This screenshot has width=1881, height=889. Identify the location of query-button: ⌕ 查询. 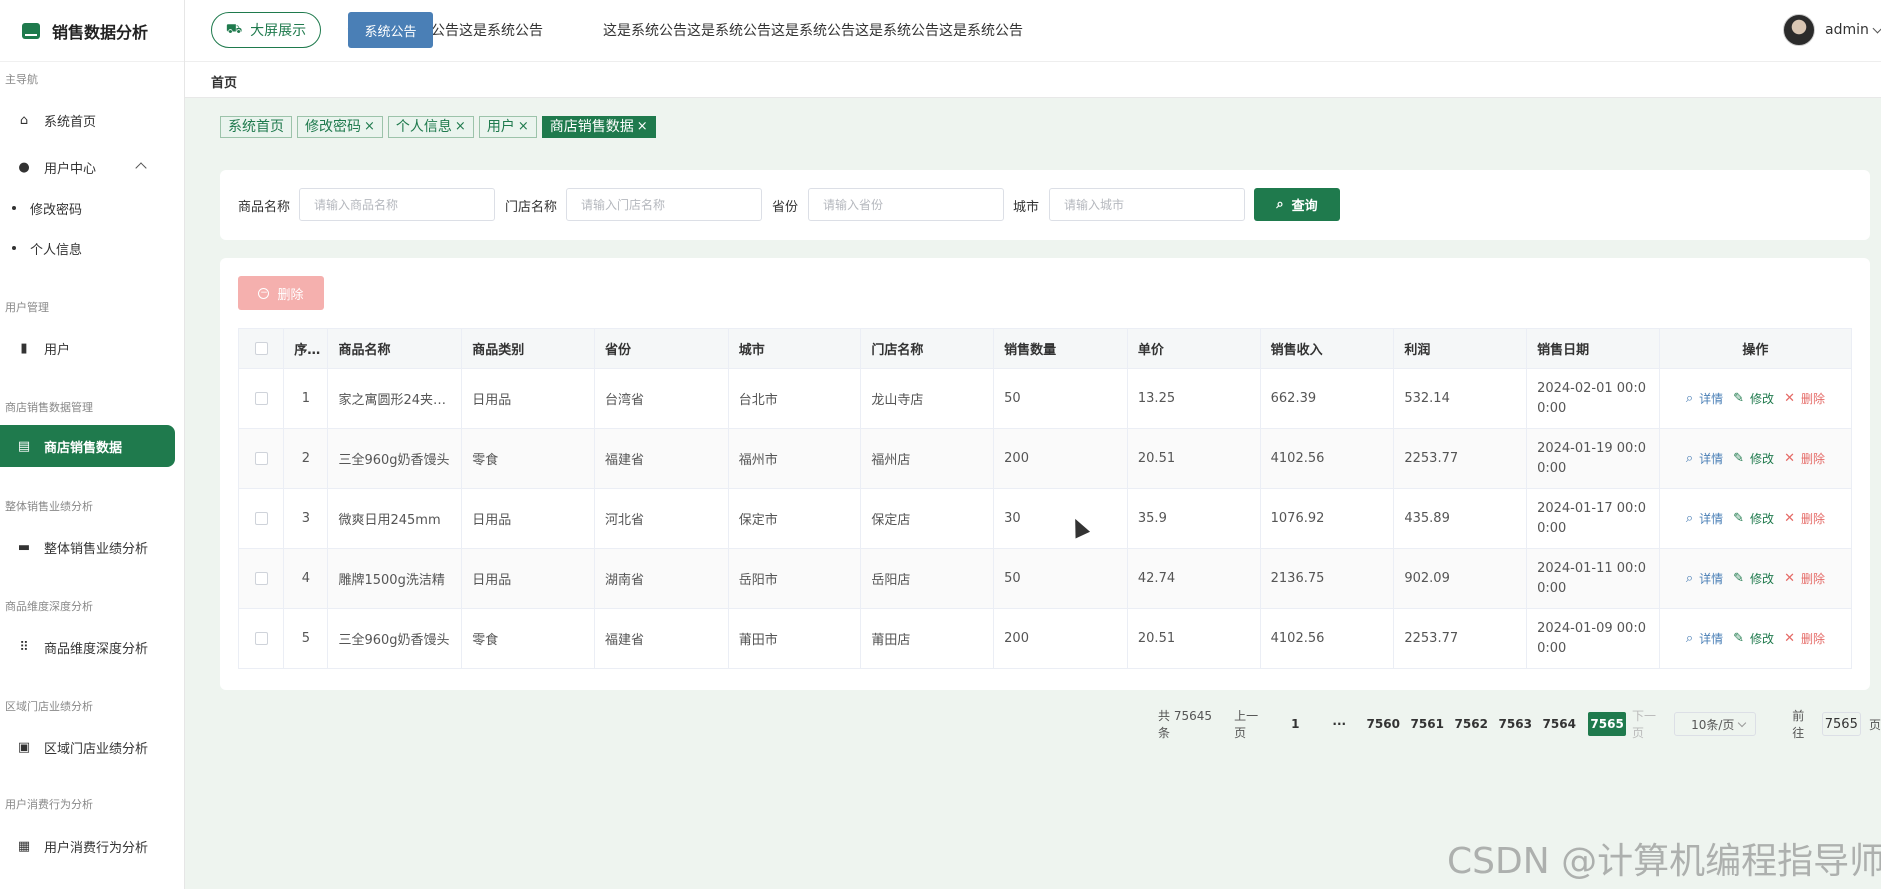
(1297, 204).